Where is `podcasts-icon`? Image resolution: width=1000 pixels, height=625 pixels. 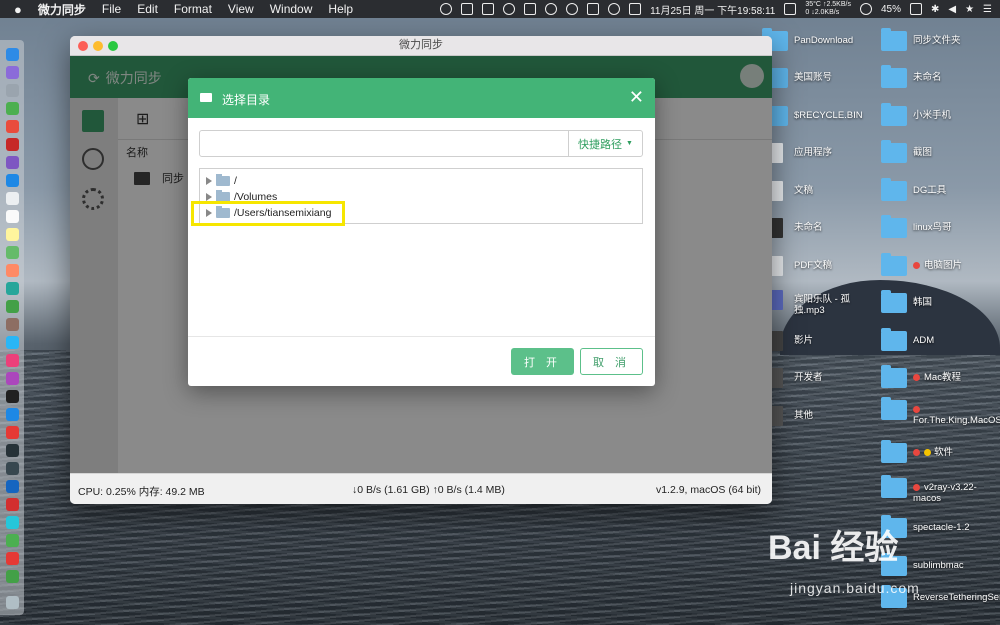
podcasts-icon is located at coordinates (12, 378).